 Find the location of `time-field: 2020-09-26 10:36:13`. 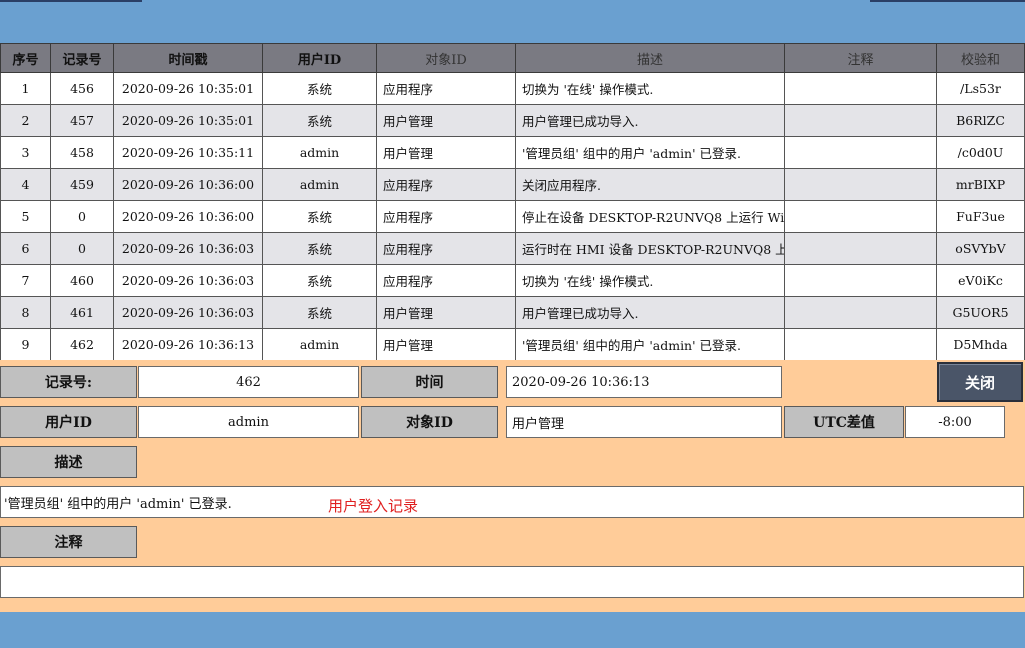

time-field: 2020-09-26 10:36:13 is located at coordinates (644, 382).